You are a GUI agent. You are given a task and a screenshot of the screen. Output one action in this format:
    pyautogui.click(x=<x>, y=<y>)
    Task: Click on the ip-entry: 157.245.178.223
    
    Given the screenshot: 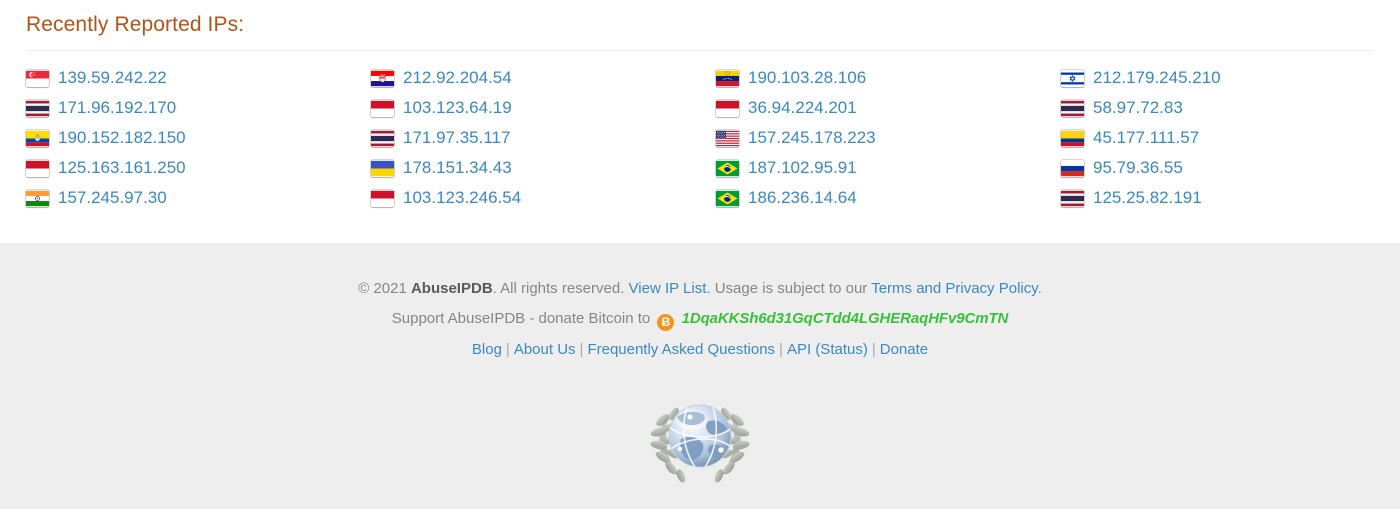 What is the action you would take?
    pyautogui.click(x=888, y=138)
    